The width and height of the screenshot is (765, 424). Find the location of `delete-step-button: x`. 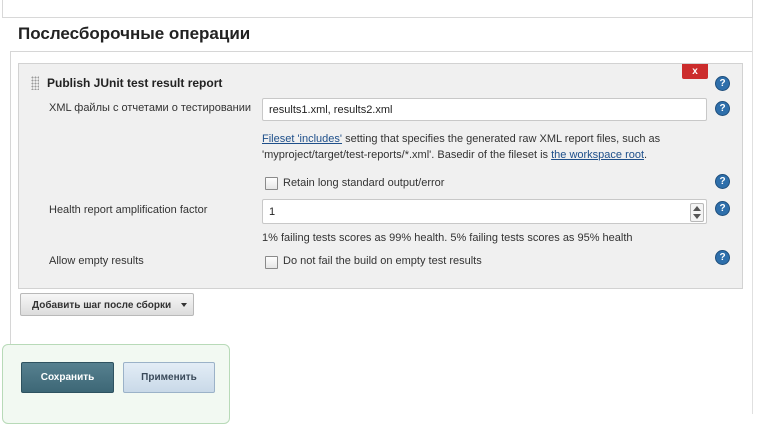

delete-step-button: x is located at coordinates (695, 71).